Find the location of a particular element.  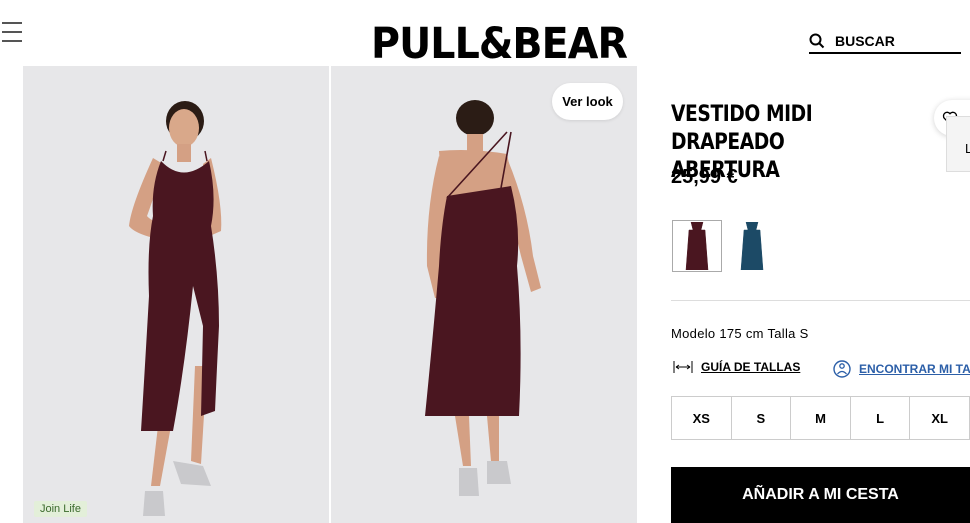

search-bar is located at coordinates (885, 42).